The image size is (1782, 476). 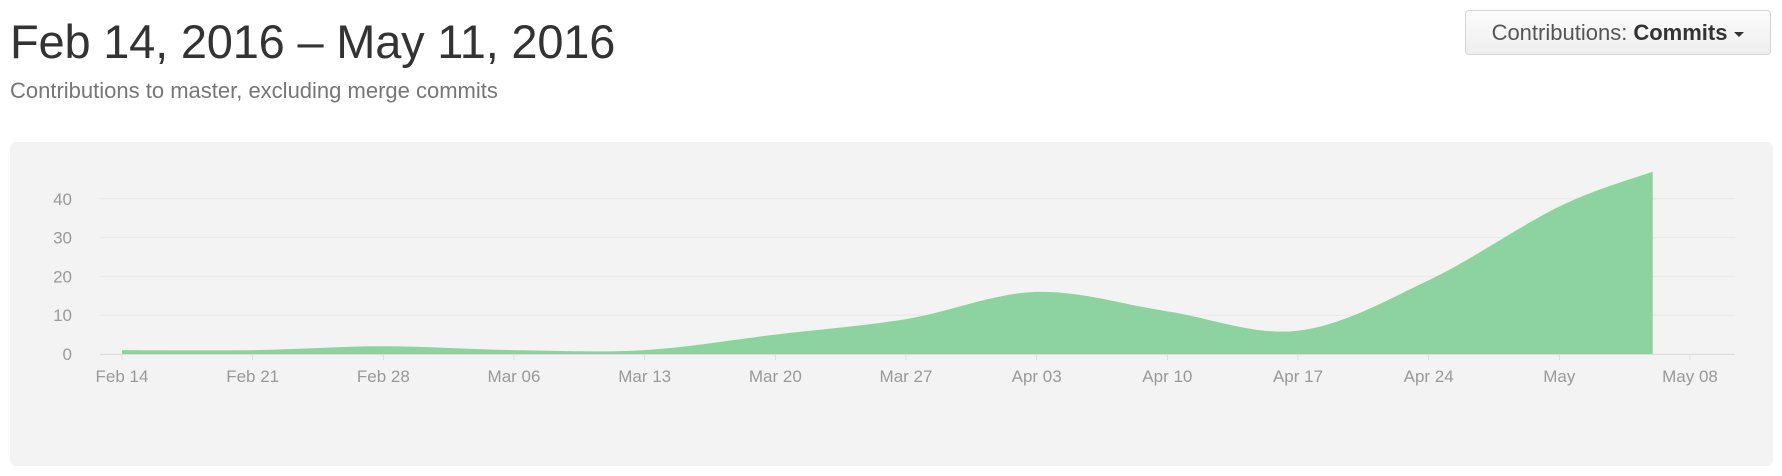 I want to click on x-tick-label: Mar 27, so click(x=906, y=376).